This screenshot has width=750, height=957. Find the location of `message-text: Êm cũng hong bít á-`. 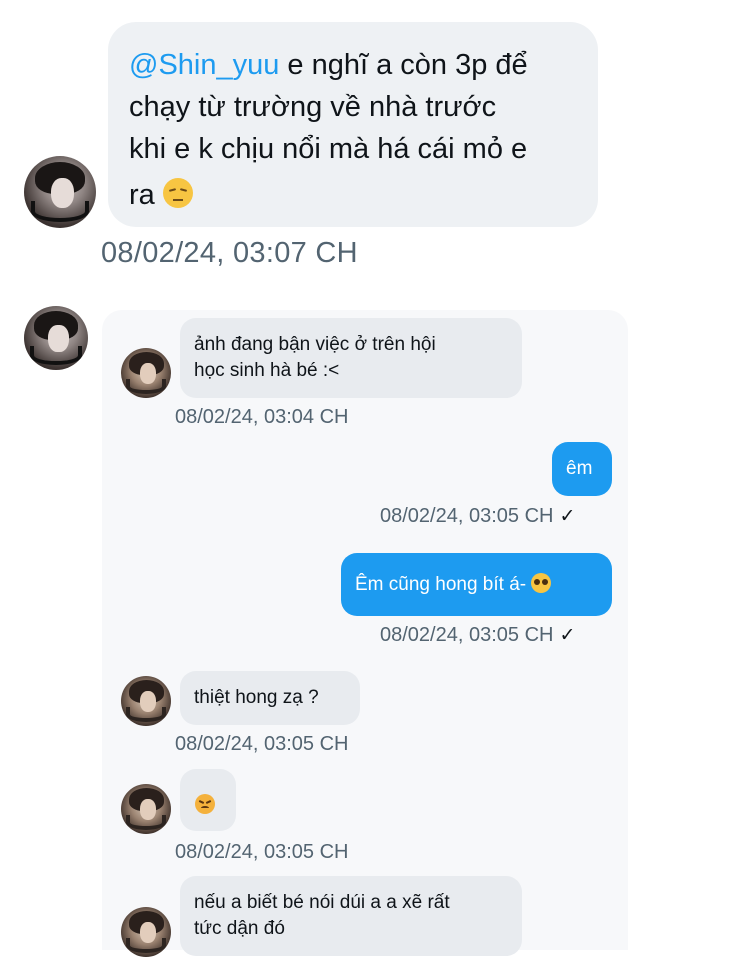

message-text: Êm cũng hong bít á- is located at coordinates (443, 584).